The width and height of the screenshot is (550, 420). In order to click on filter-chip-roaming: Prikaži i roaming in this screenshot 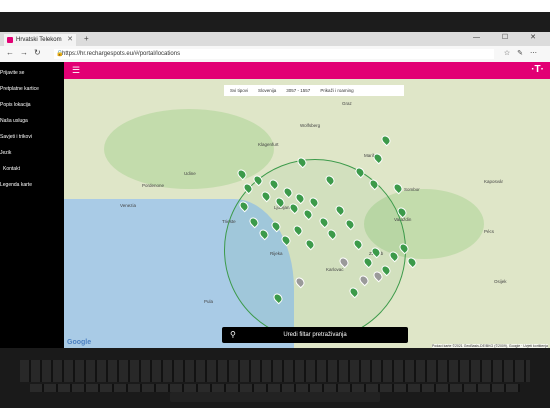, I will do `click(337, 90)`.